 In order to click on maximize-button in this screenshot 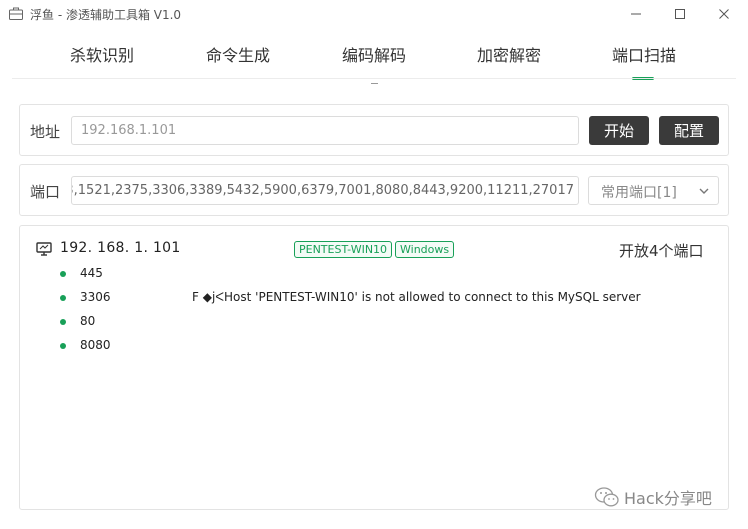, I will do `click(680, 14)`.